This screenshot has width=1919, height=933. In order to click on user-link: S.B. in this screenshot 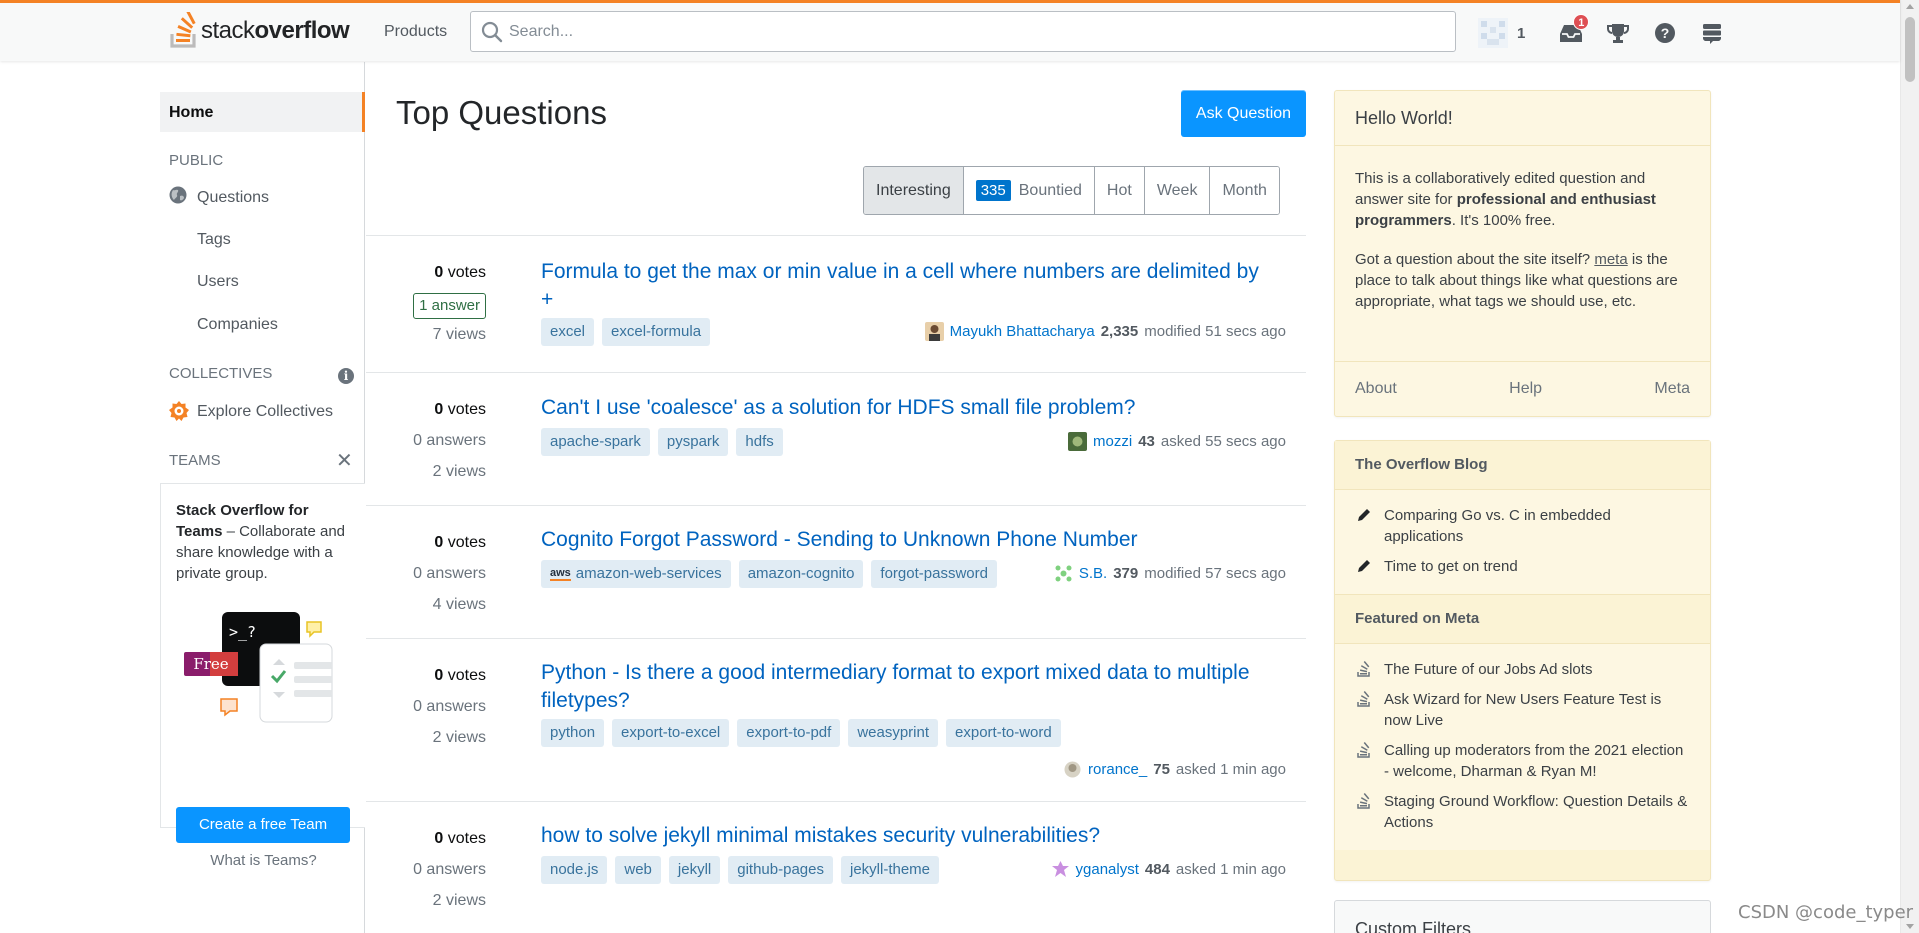, I will do `click(1093, 573)`.